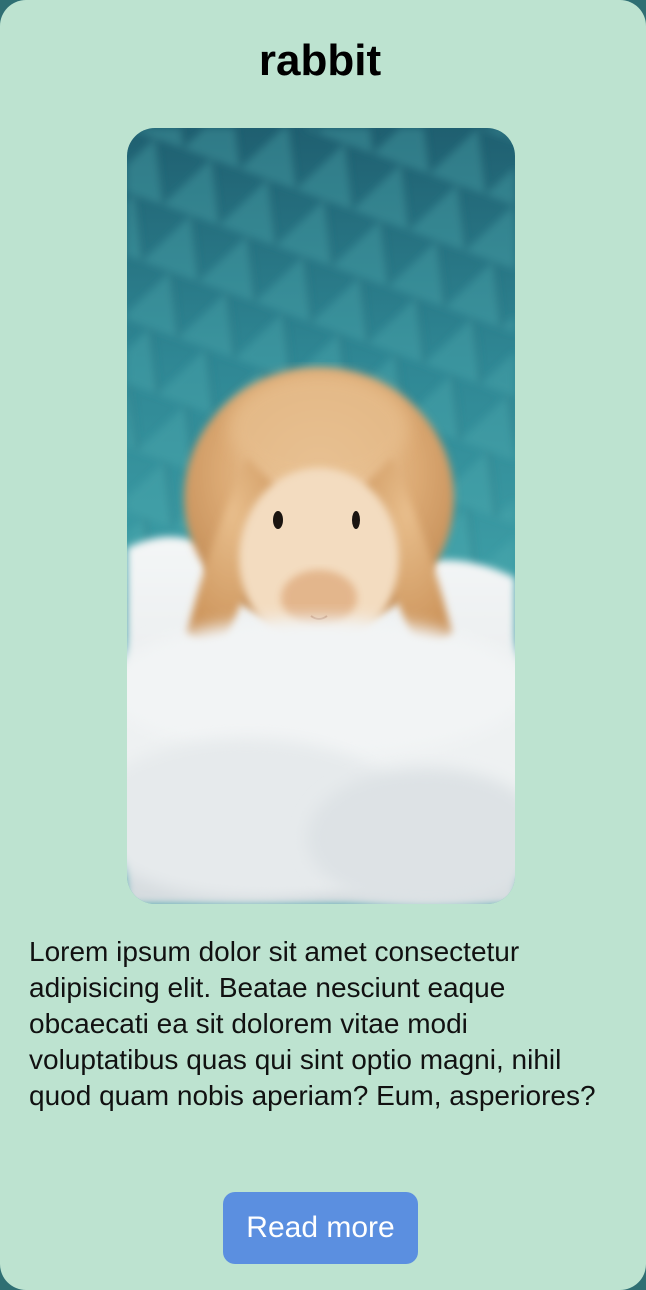  I want to click on read-more-button: Read more, so click(320, 1228).